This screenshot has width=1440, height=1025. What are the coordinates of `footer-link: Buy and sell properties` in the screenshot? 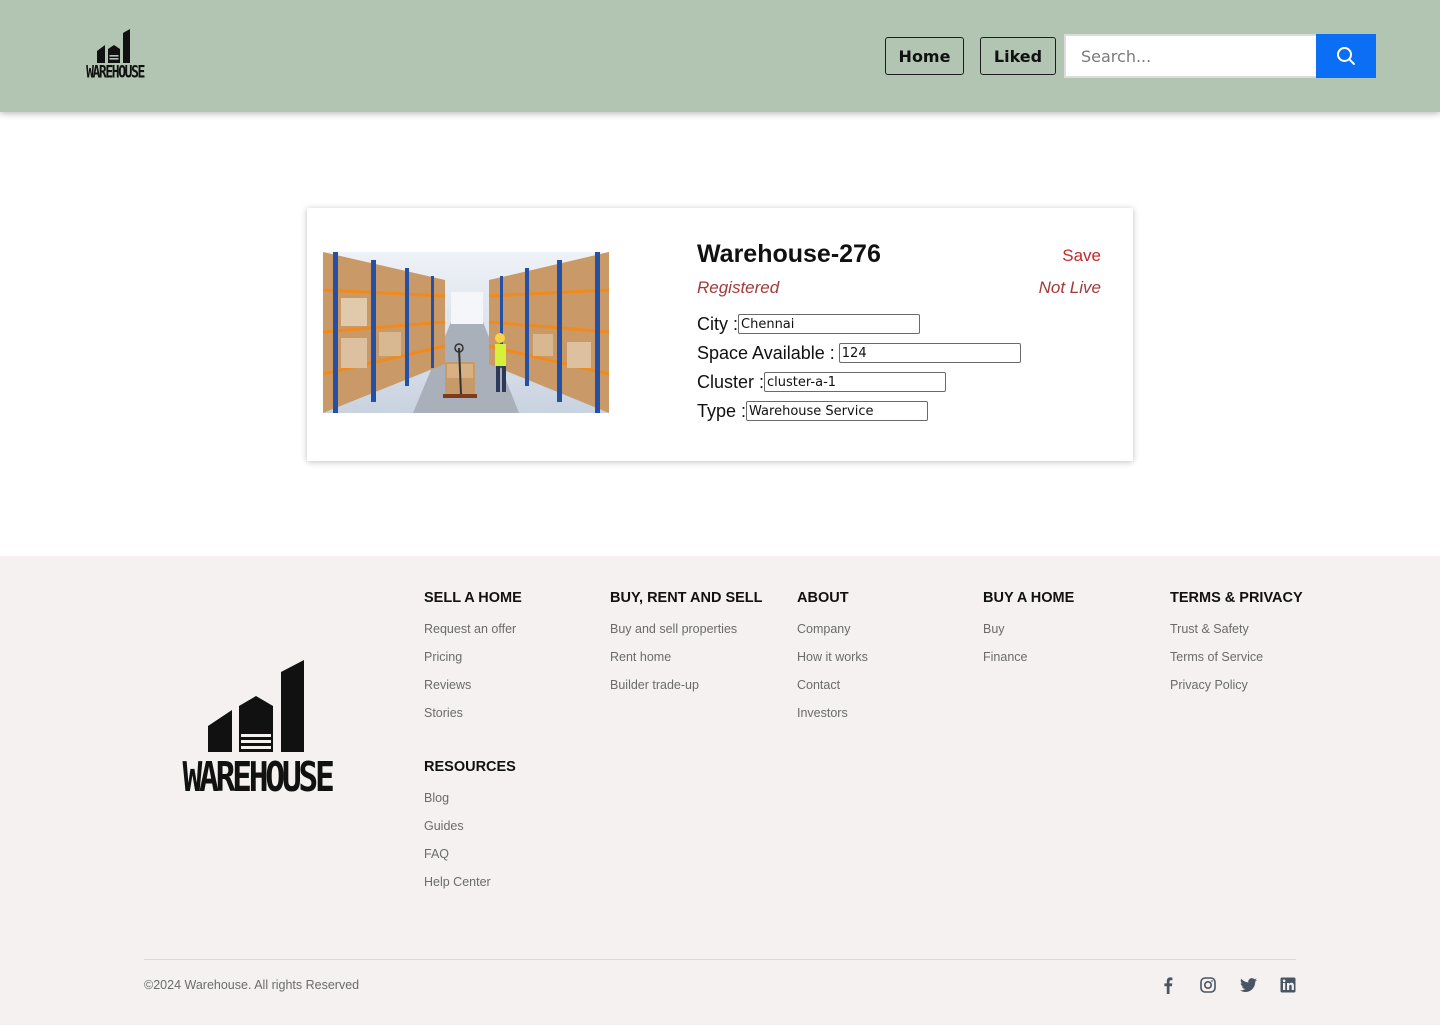 It's located at (686, 636).